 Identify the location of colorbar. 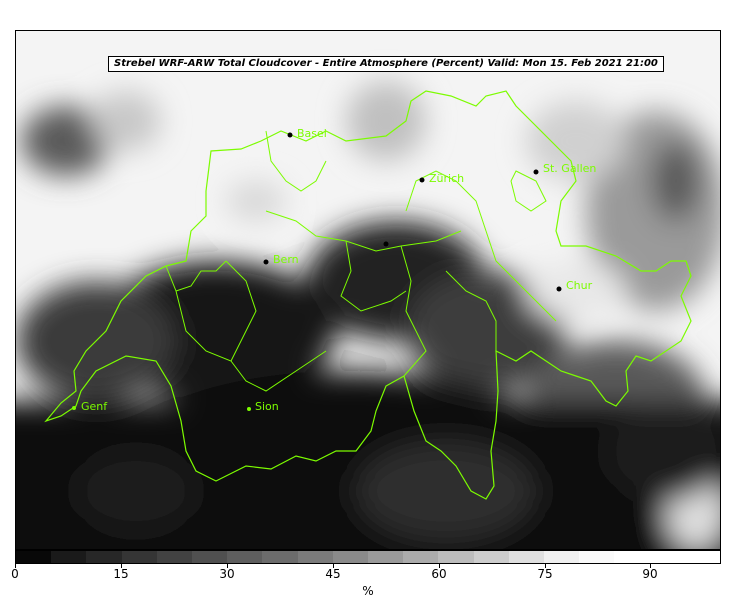
(368, 557).